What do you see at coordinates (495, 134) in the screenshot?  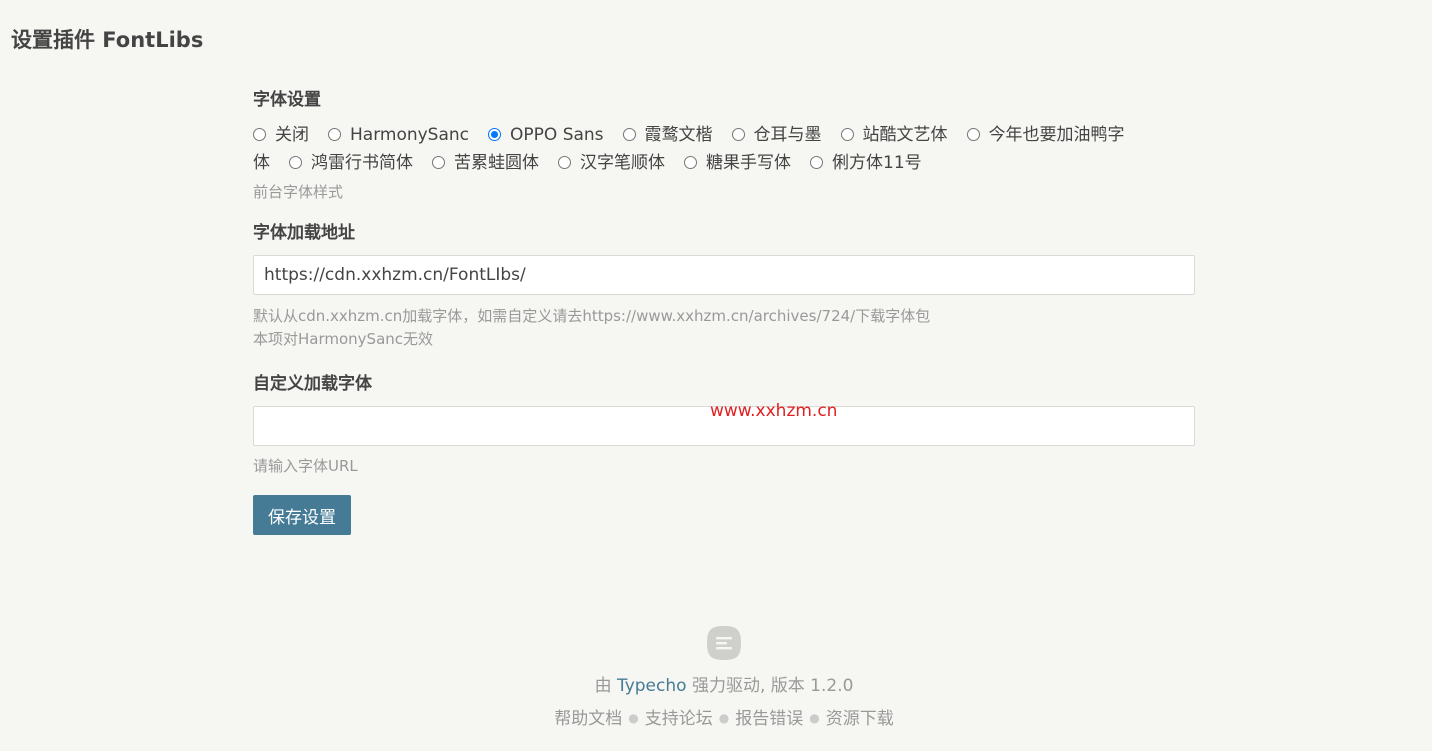 I see `radio-circle-checked` at bounding box center [495, 134].